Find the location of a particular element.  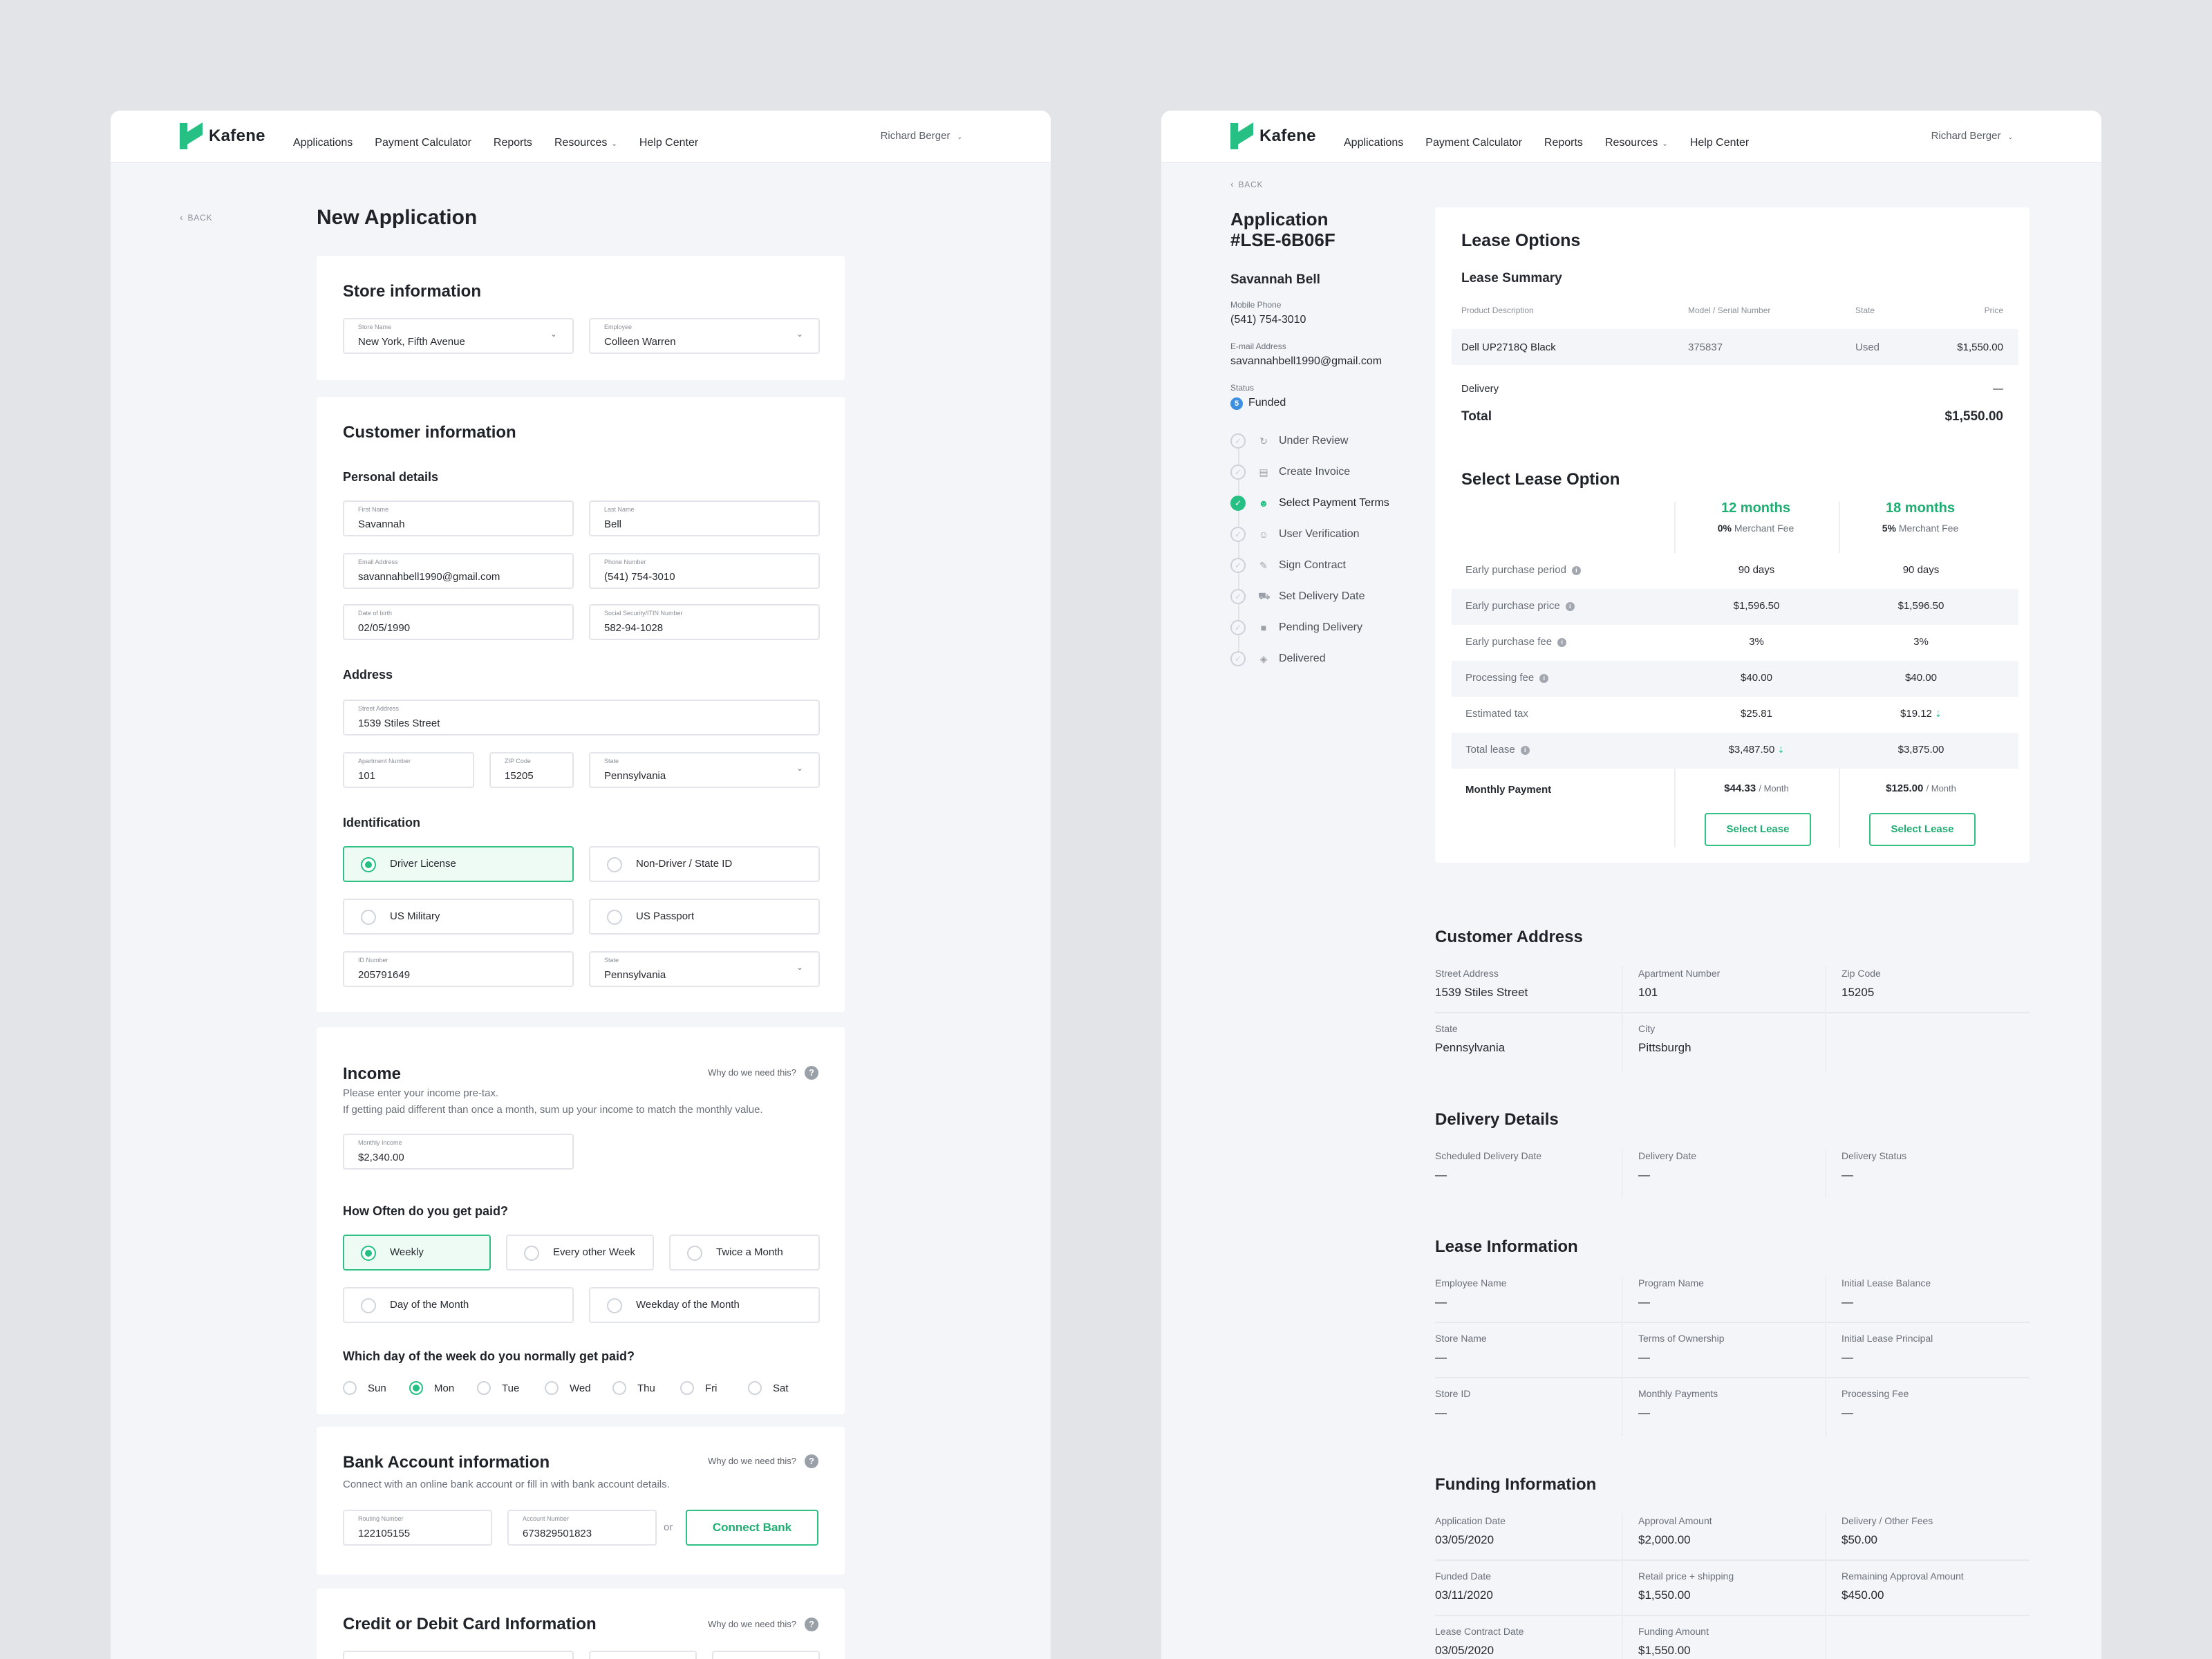

monthly-income-field: Monthly Income $2,340.00 is located at coordinates (459, 1152).